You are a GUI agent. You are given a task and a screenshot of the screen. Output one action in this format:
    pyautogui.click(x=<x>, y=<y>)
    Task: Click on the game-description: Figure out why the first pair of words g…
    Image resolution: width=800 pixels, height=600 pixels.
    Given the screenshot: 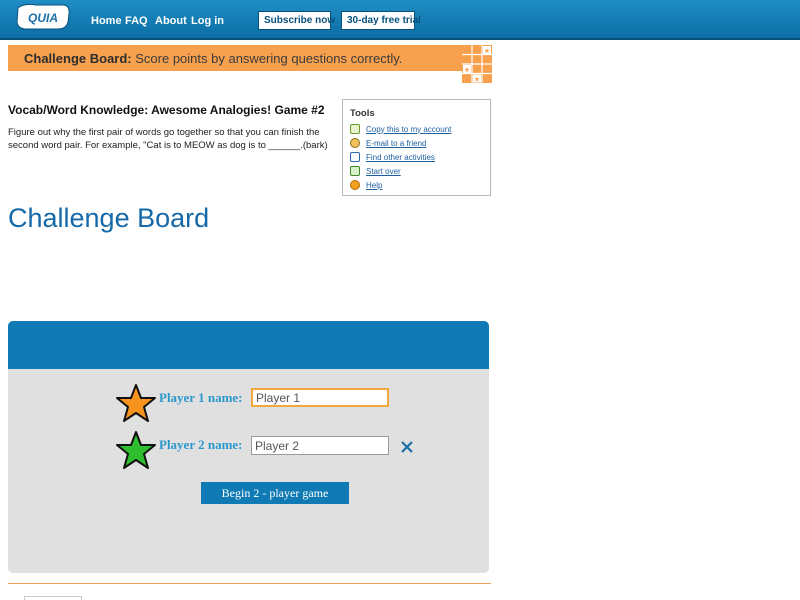 What is the action you would take?
    pyautogui.click(x=168, y=139)
    